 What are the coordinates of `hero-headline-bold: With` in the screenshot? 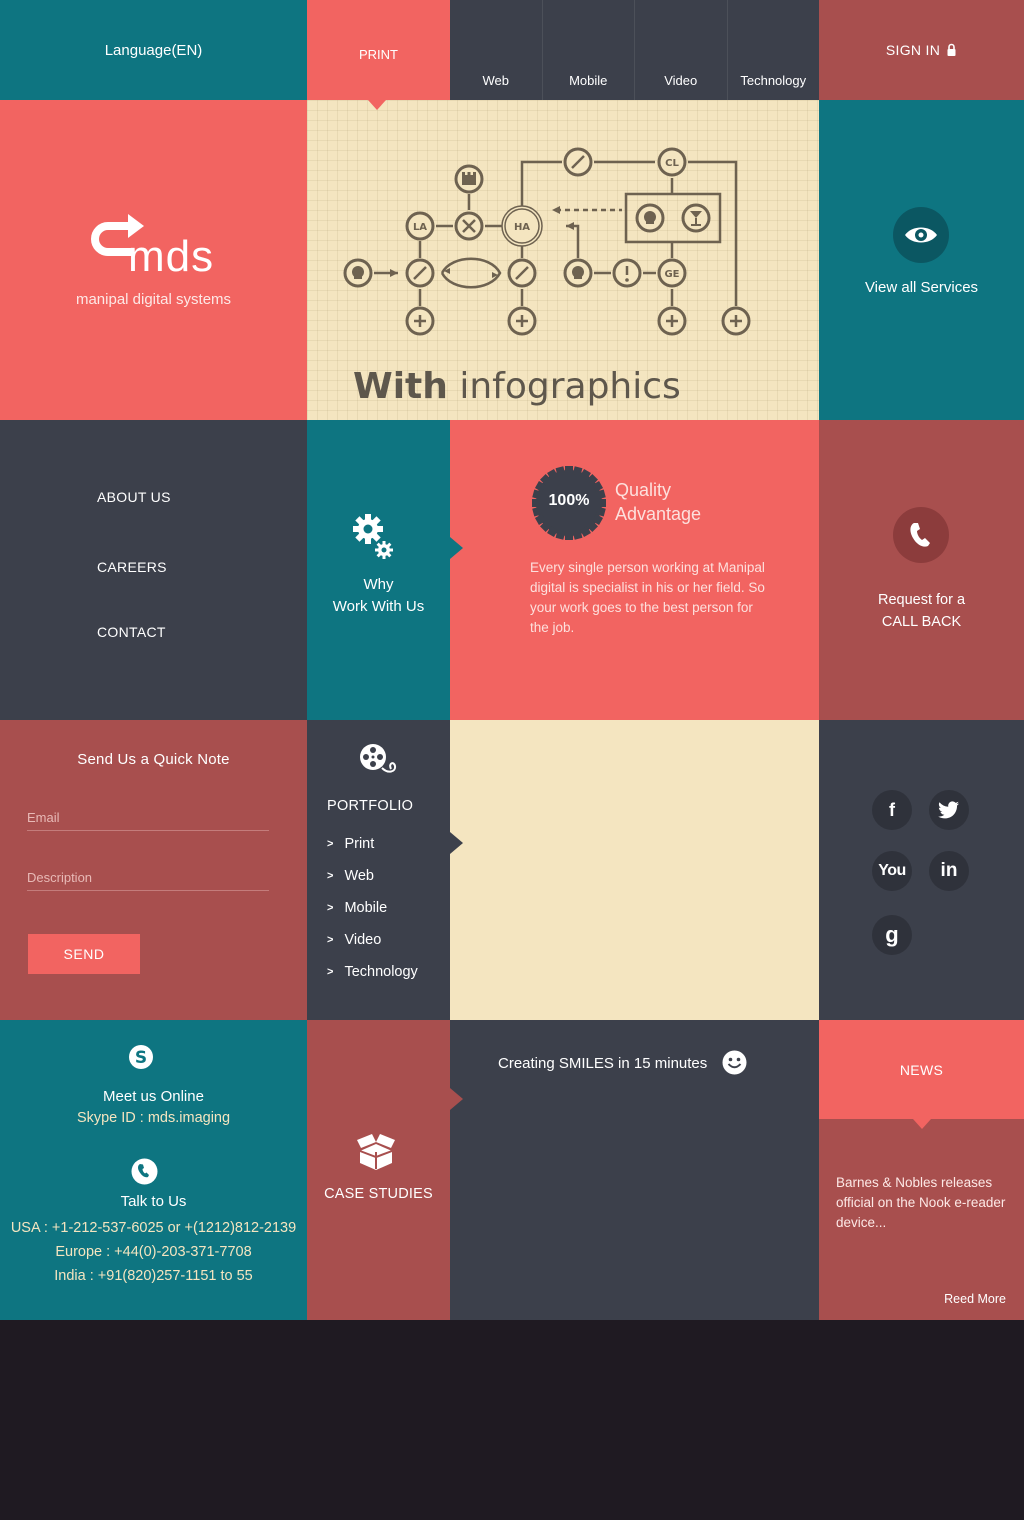 It's located at (400, 386).